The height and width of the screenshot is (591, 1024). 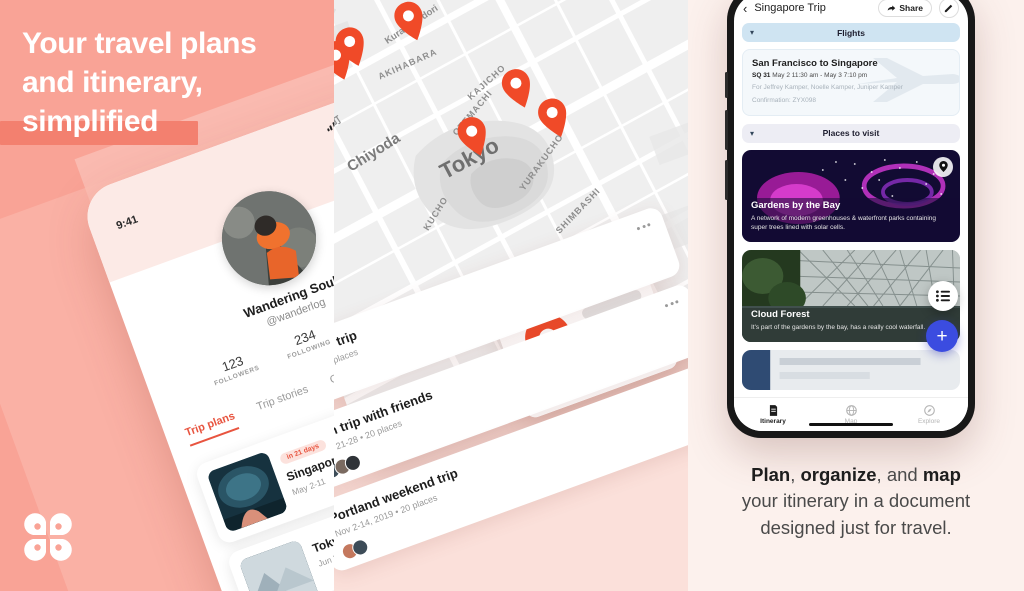 I want to click on section-header-places: ▾ Places to visit, so click(x=851, y=133).